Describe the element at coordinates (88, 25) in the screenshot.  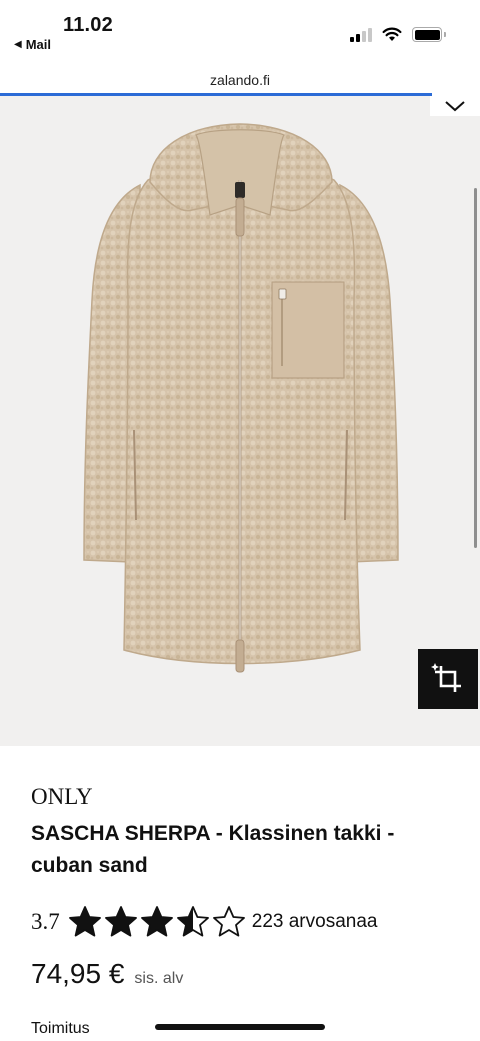
I see `status-time: 11.02` at that location.